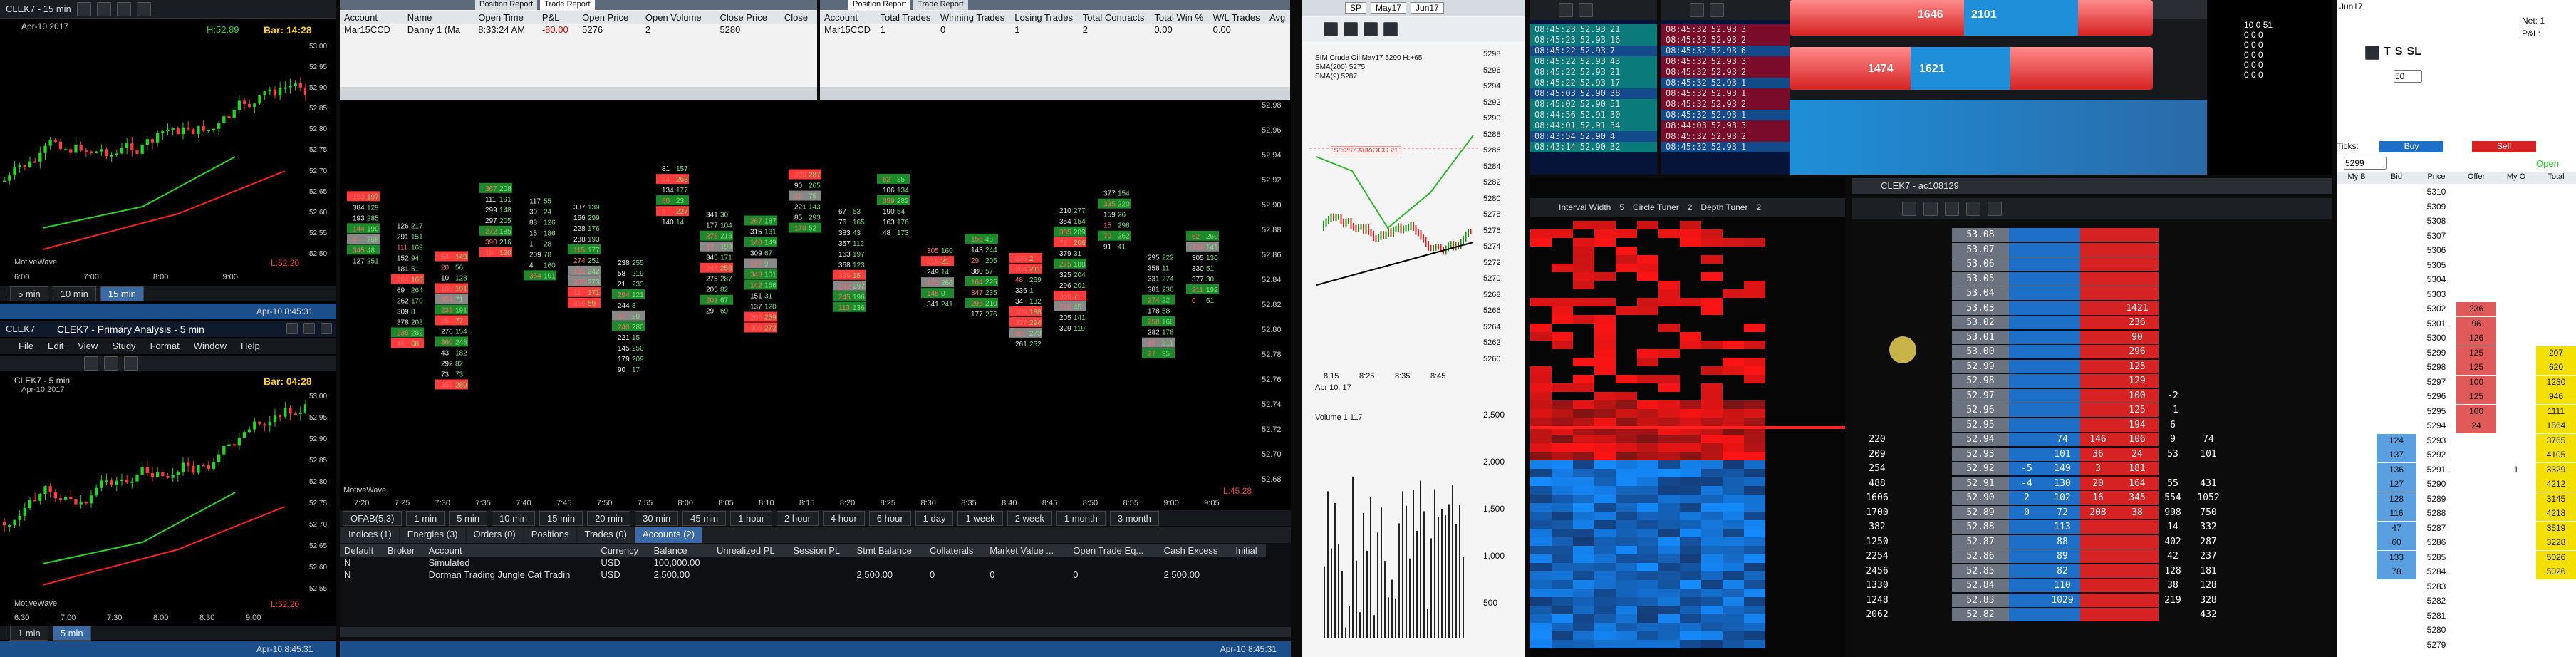 This screenshot has width=2576, height=657. I want to click on tab-position-report: Position Report, so click(879, 5).